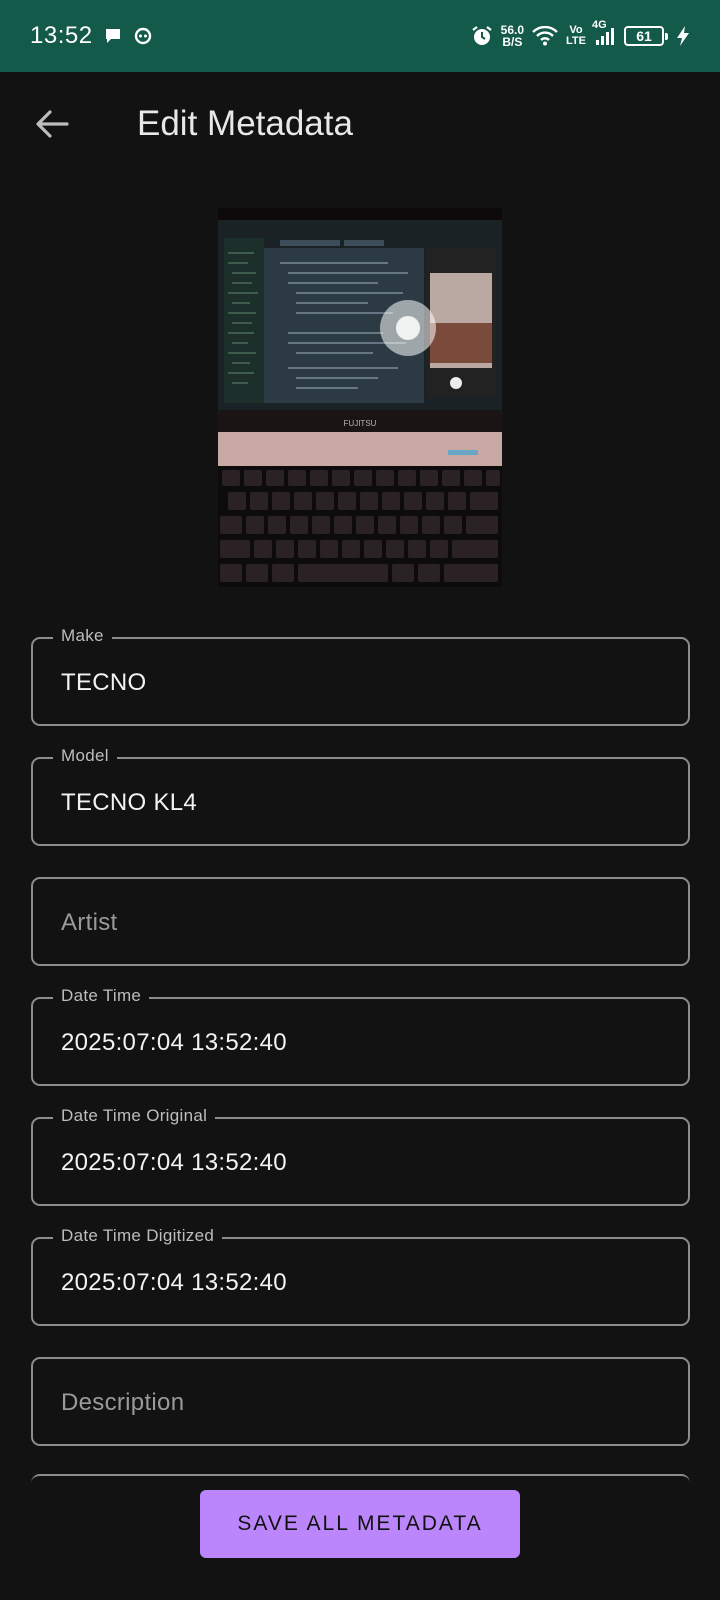 Image resolution: width=720 pixels, height=1600 pixels. I want to click on alarm-icon, so click(482, 36).